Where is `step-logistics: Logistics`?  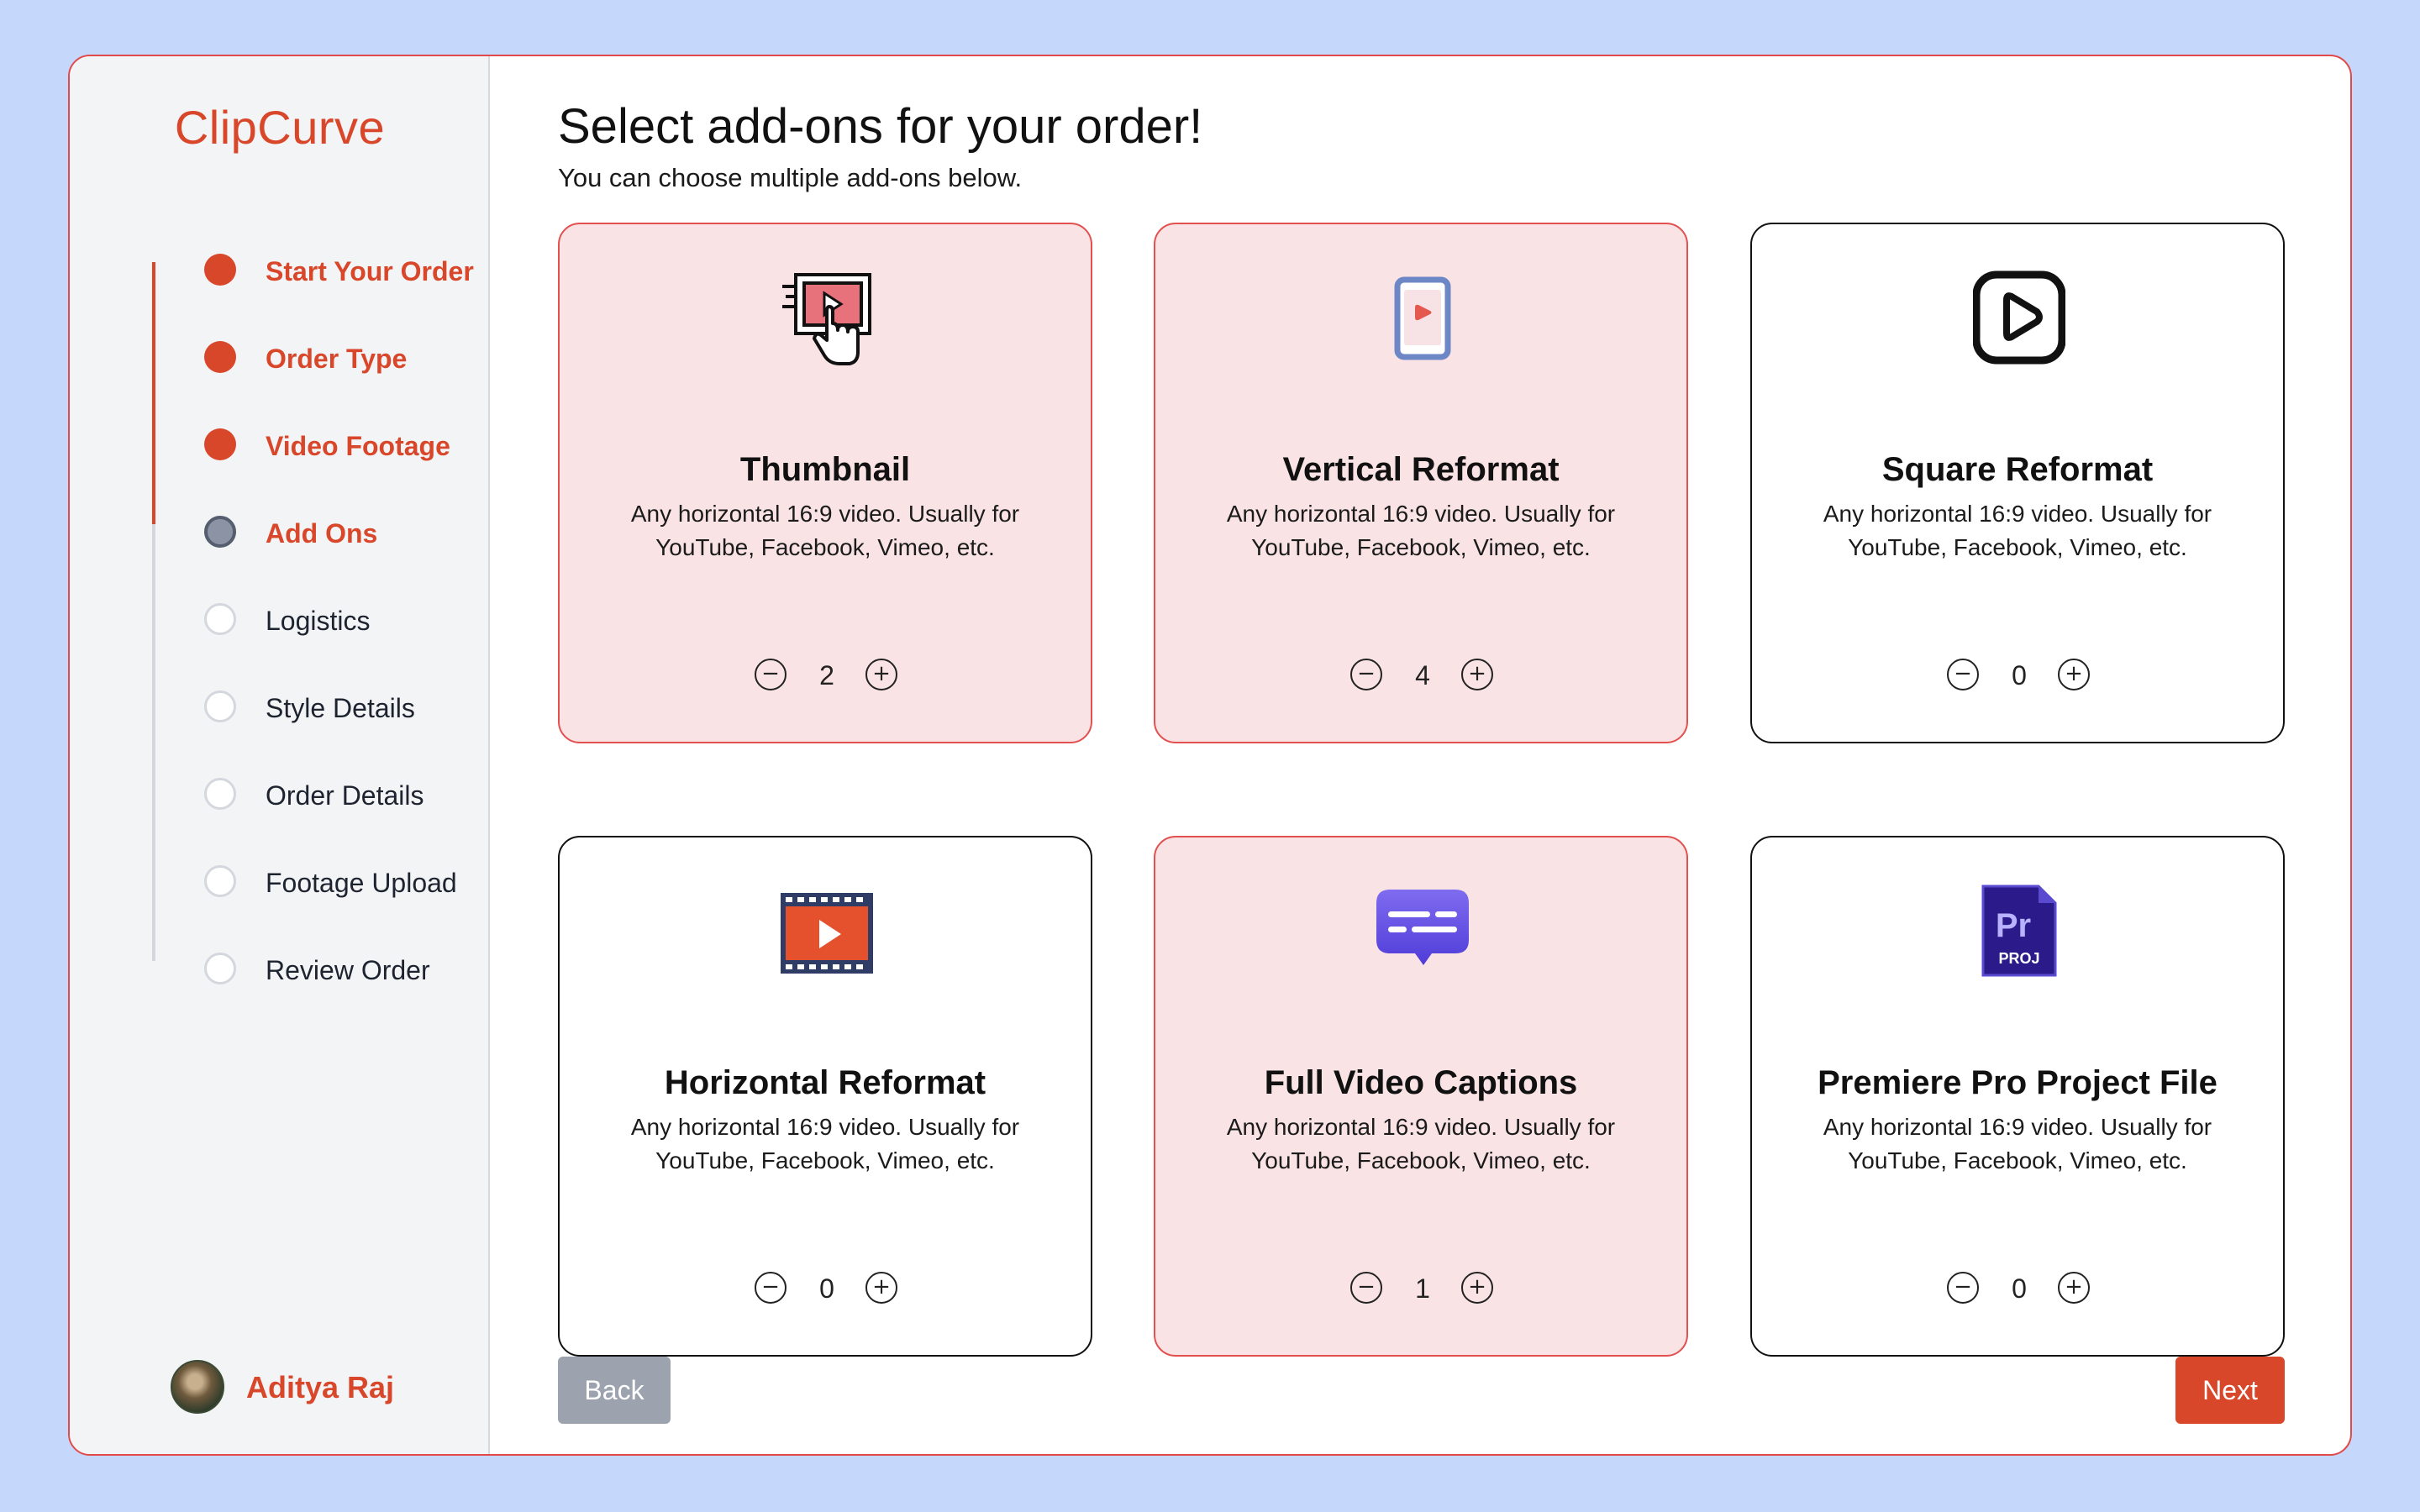 step-logistics: Logistics is located at coordinates (305, 621).